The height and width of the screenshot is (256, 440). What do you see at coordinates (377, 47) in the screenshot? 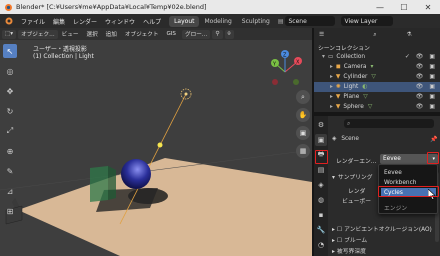
I see `scene-collection-row: シーンコレクション` at bounding box center [377, 47].